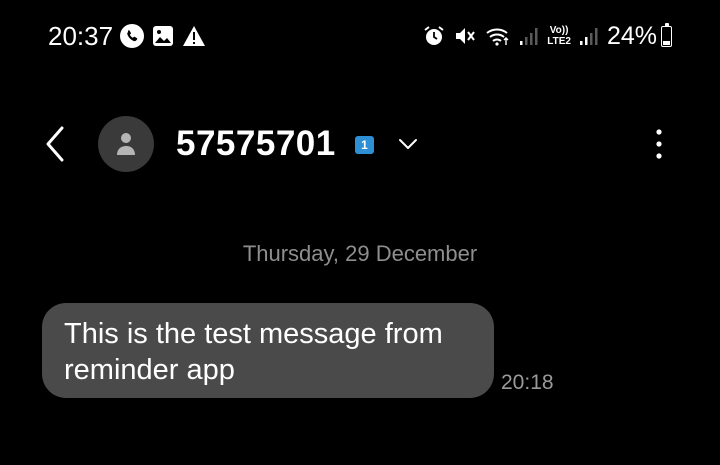 Image resolution: width=720 pixels, height=465 pixels. Describe the element at coordinates (466, 36) in the screenshot. I see `mute-icon` at that location.